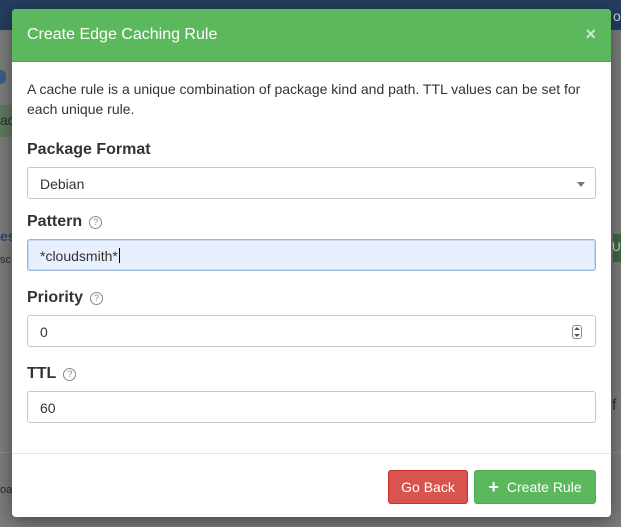 This screenshot has width=621, height=527. What do you see at coordinates (590, 34) in the screenshot?
I see `close-icon: ×` at bounding box center [590, 34].